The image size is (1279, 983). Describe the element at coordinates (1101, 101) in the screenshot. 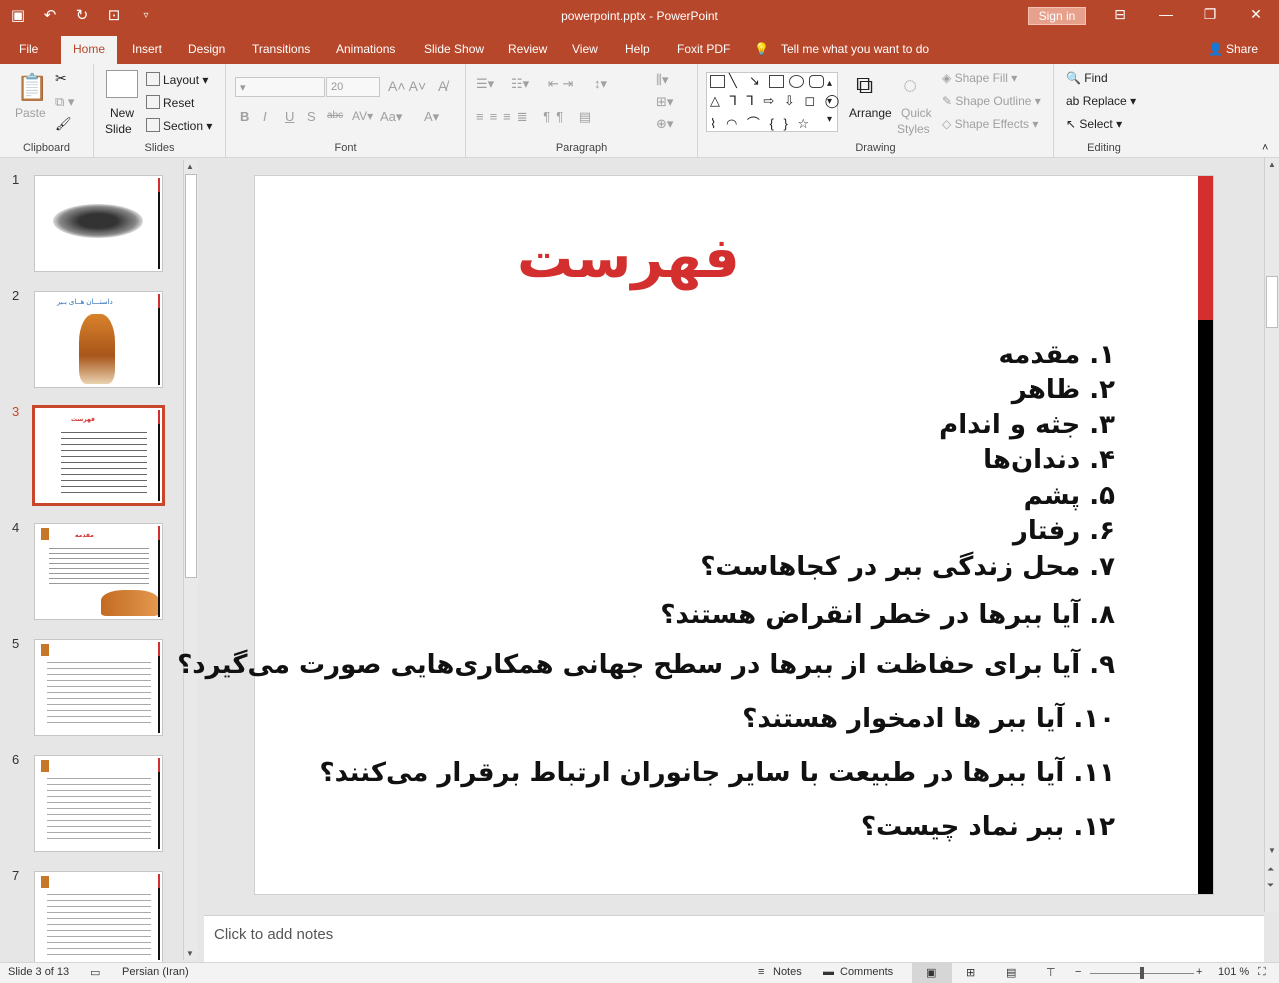

I see `replace-button: ab Replace ▾` at that location.